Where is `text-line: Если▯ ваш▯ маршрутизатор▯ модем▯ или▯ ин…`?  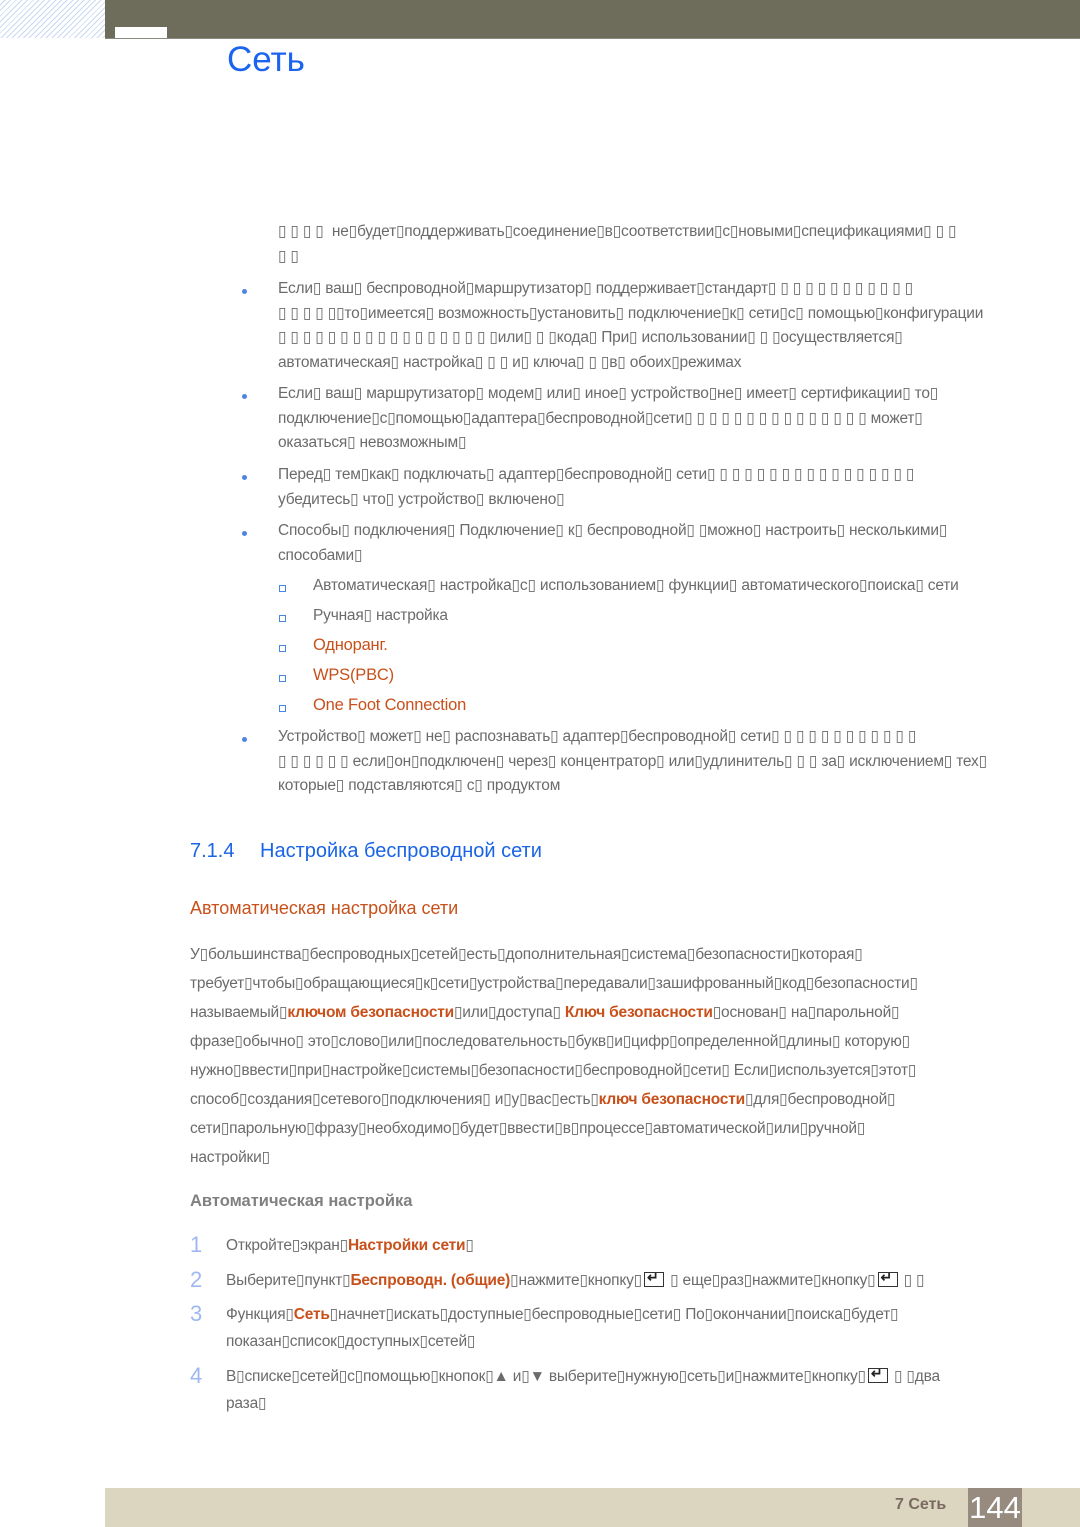 text-line: Если▯ ваш▯ маршрутизатор▯ модем▯ или▯ ин… is located at coordinates (608, 393).